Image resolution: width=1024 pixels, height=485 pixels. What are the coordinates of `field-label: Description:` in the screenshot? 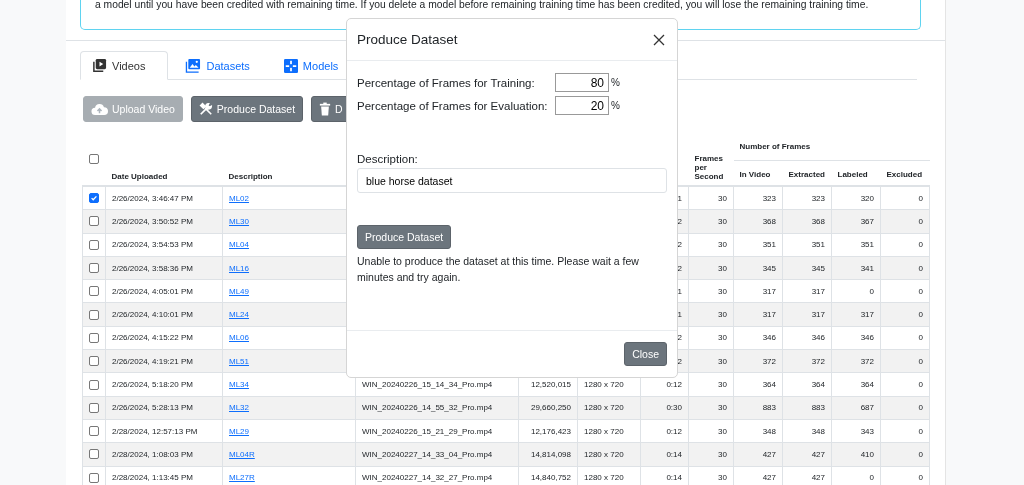 It's located at (388, 159).